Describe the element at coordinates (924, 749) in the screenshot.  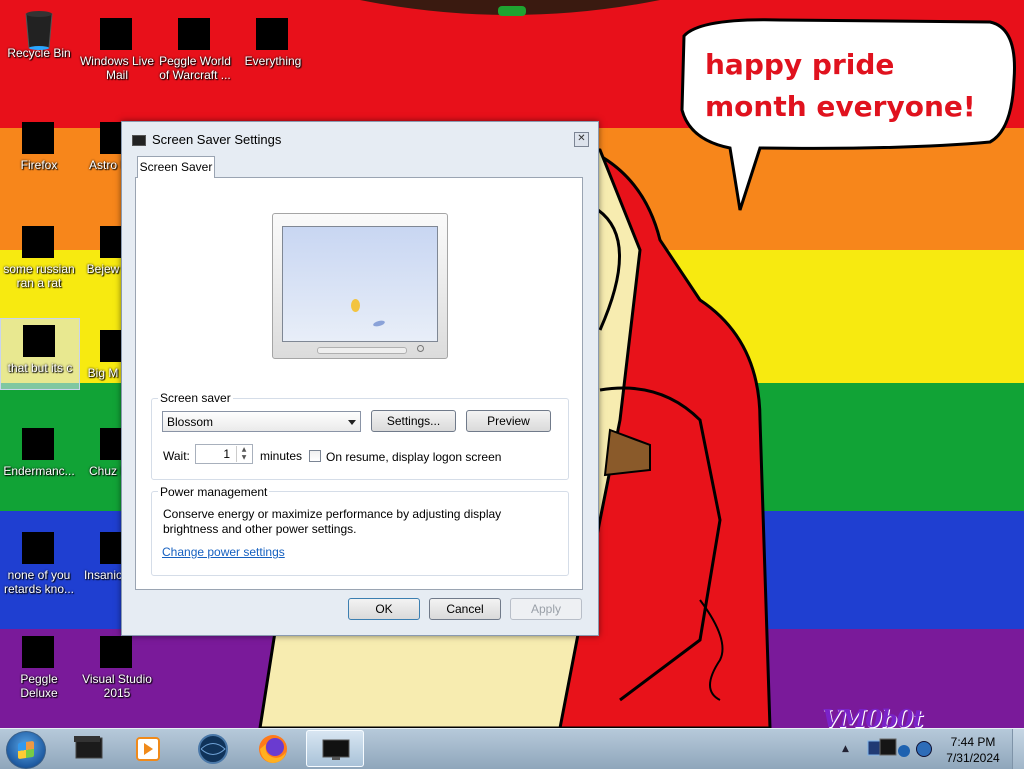
I see `tray-volume-icon` at that location.